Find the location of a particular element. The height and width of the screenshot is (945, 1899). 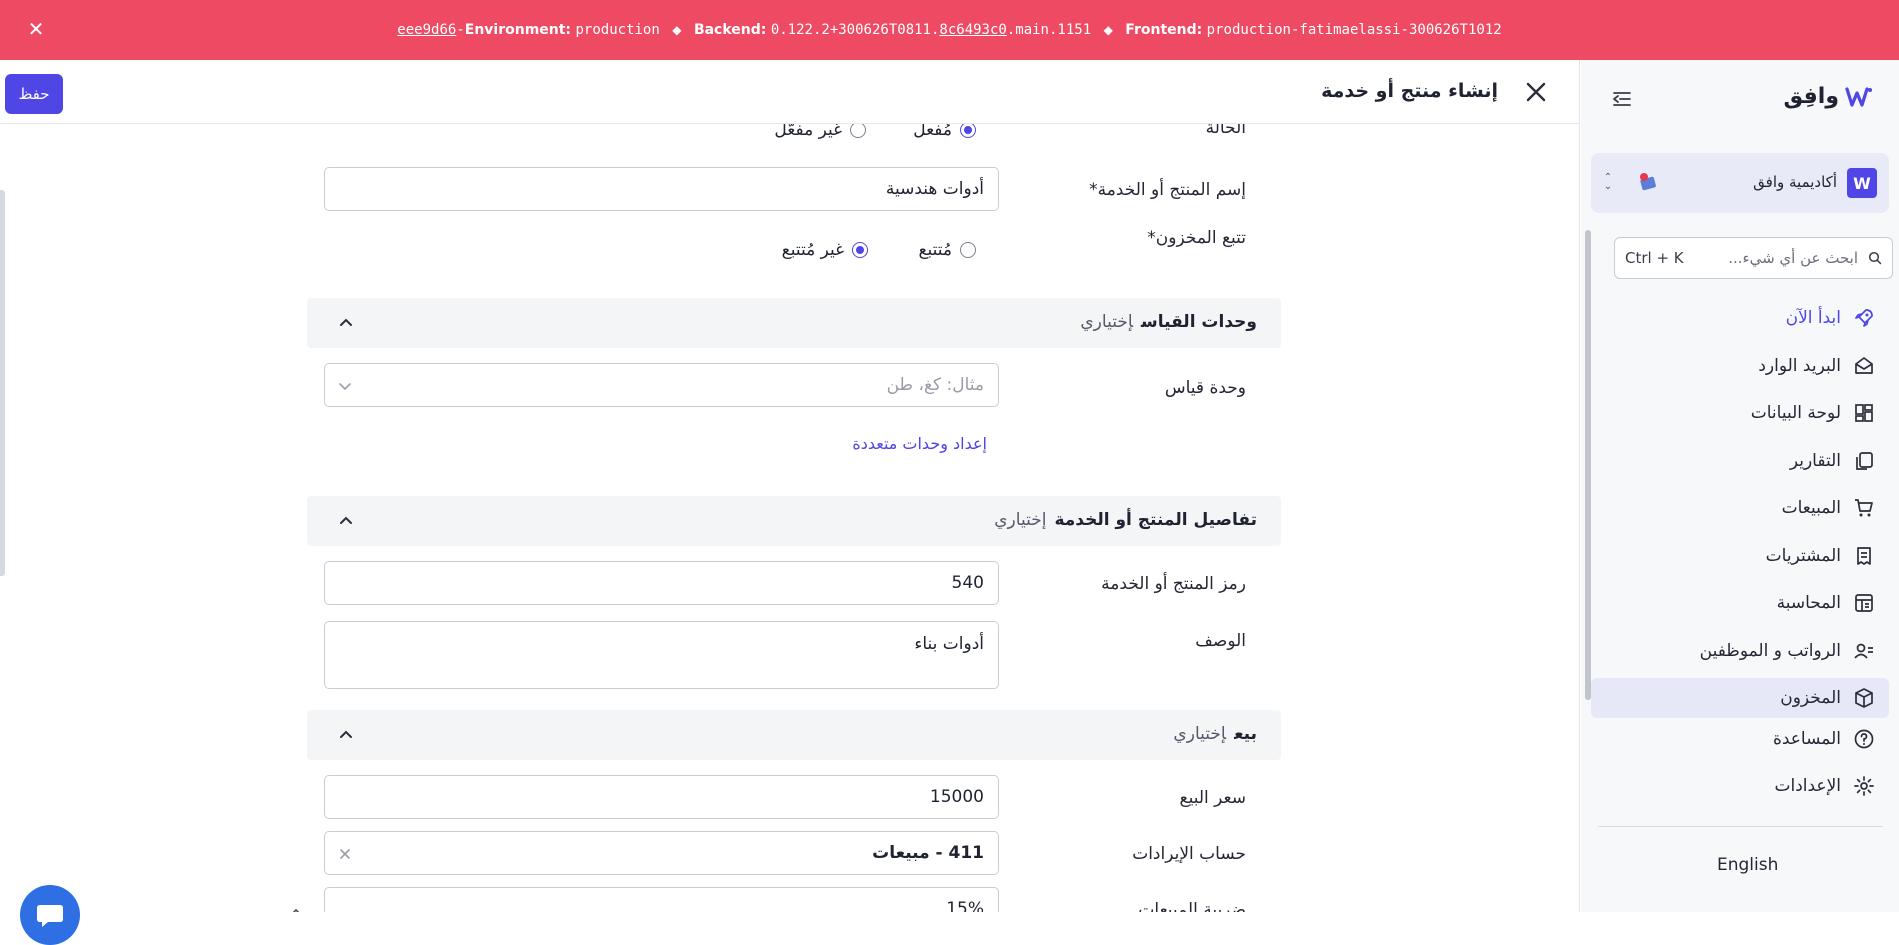

sidebar-item-payroll: الرواتب و الموظفين is located at coordinates (1740, 651).